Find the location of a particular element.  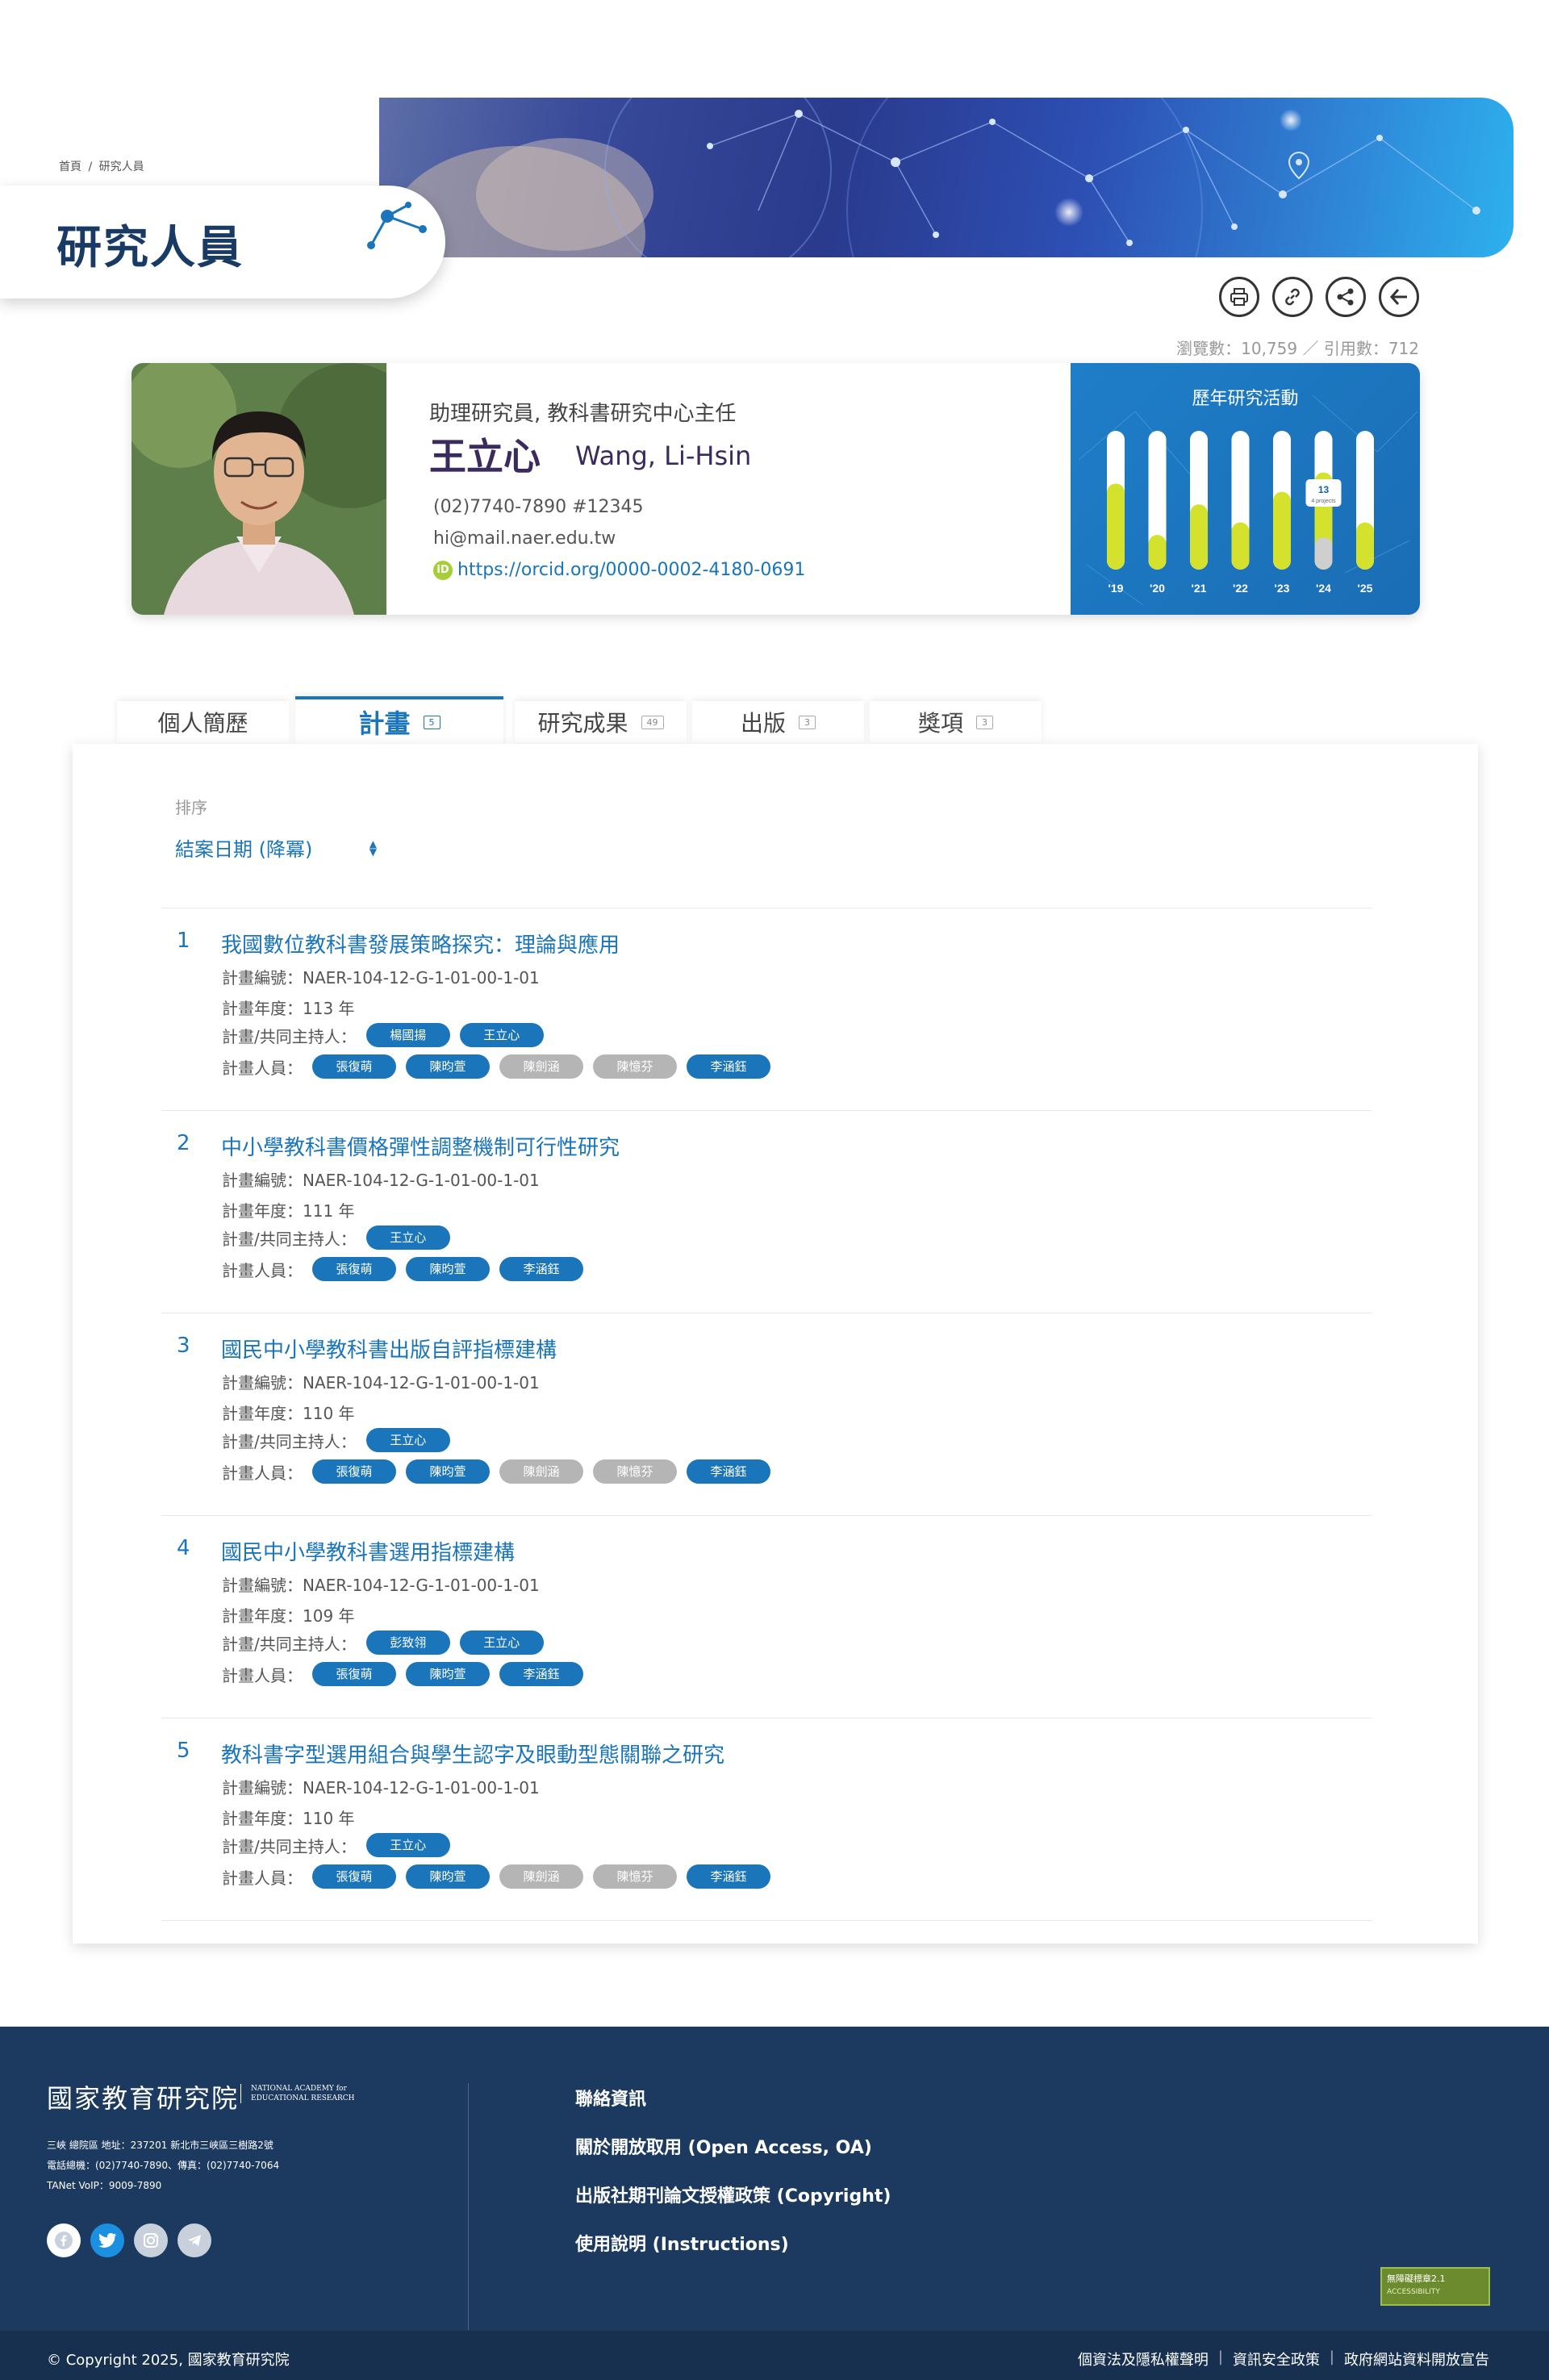

print-button is located at coordinates (1239, 297).